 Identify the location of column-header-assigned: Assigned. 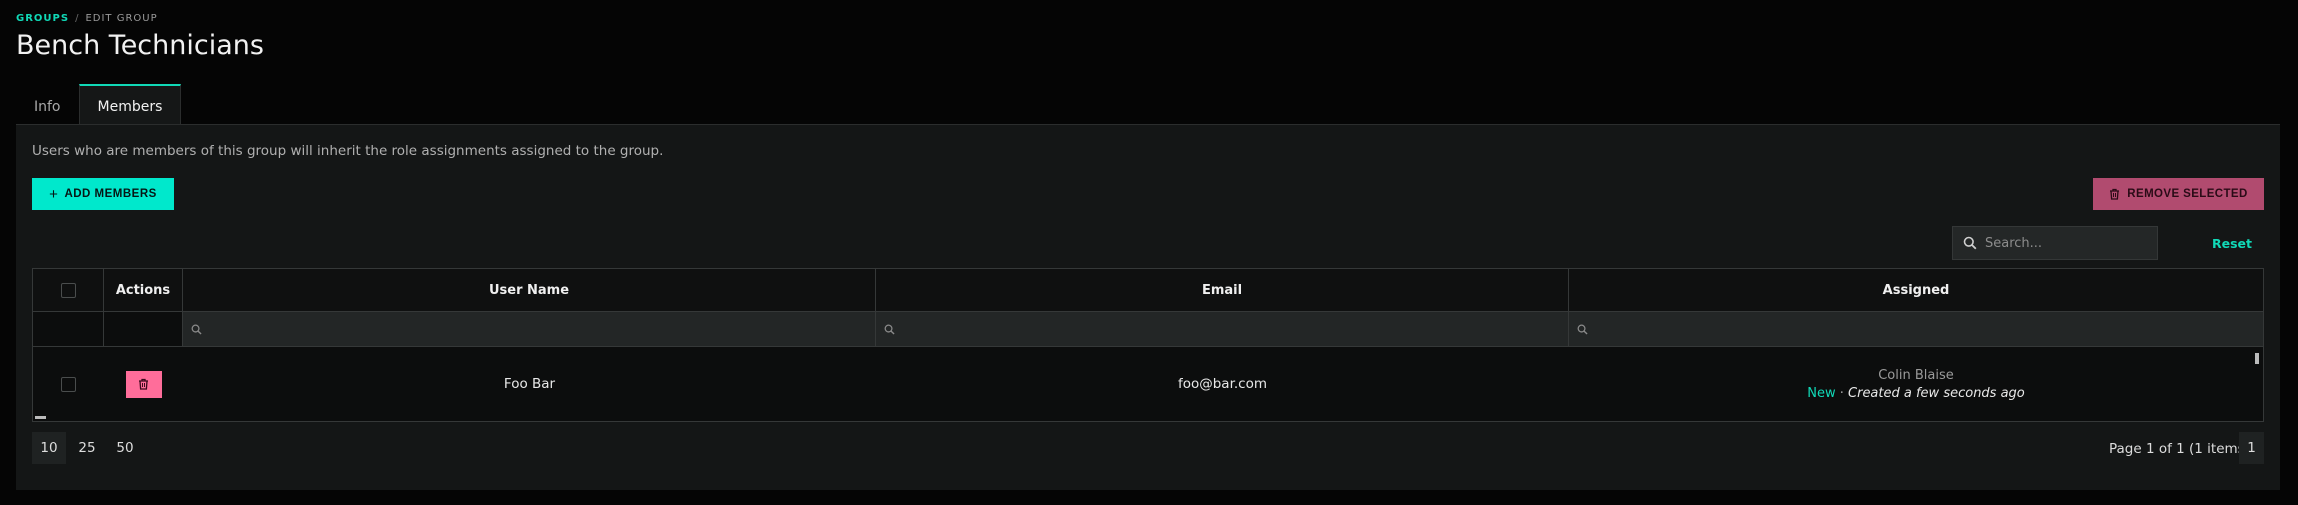
(1916, 290).